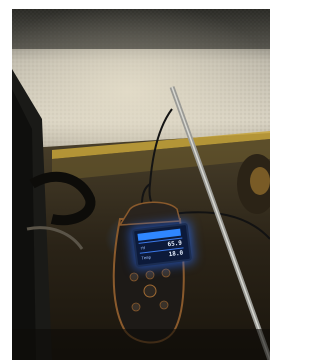  I want to click on screen-row-label: Temp, so click(146, 257).